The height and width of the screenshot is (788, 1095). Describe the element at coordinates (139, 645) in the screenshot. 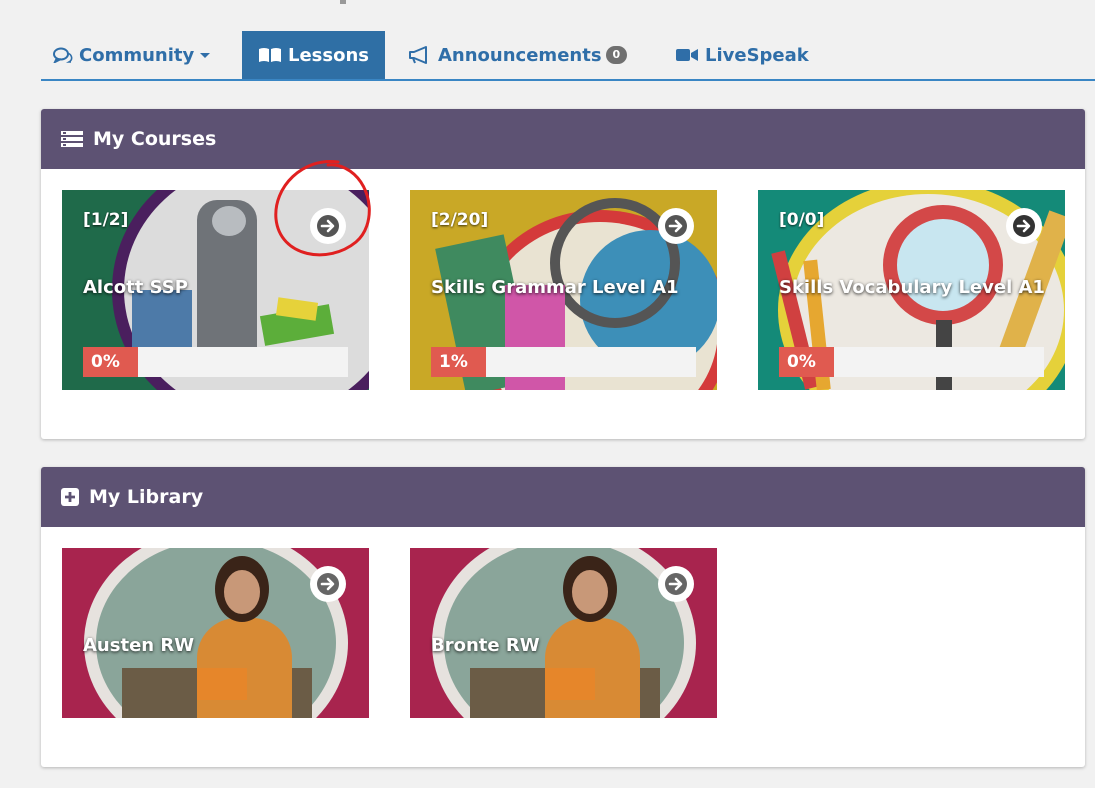

I see `library-item-title: Austen RW` at that location.